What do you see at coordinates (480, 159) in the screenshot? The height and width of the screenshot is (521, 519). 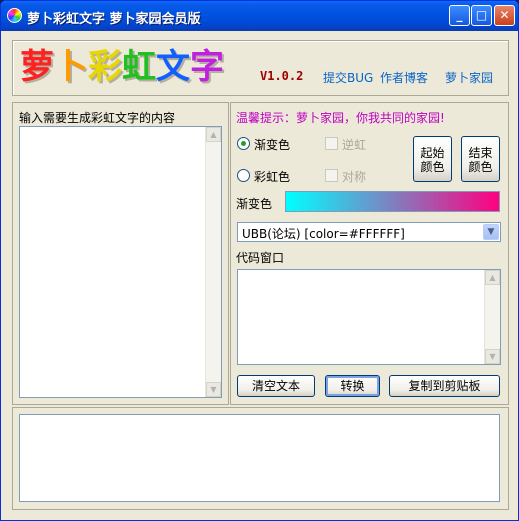 I see `end-color-button: 结束 颜色` at bounding box center [480, 159].